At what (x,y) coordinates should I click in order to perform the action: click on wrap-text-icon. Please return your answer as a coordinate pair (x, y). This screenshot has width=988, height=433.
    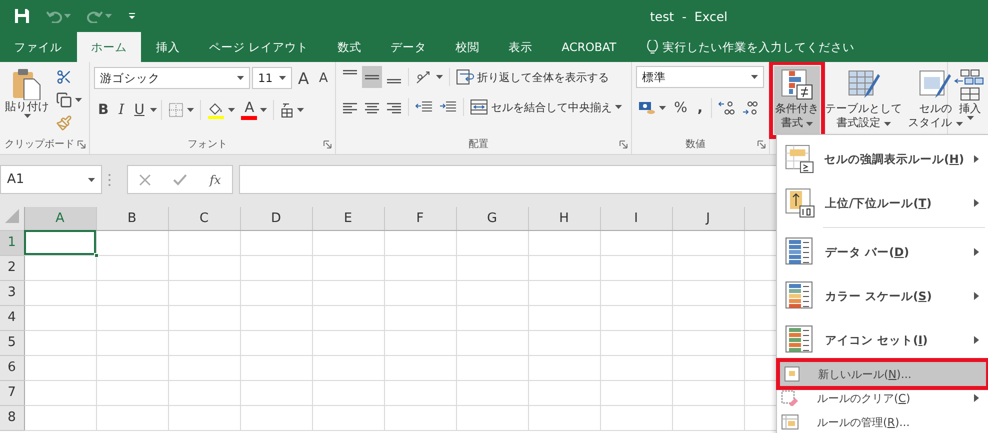
    Looking at the image, I should click on (465, 77).